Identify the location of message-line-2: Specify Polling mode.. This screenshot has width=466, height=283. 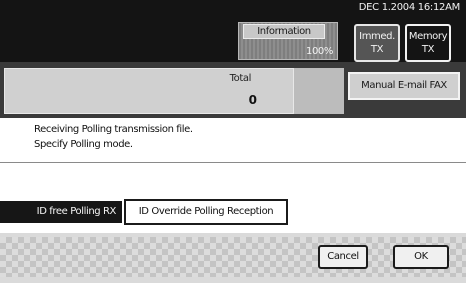
(83, 144).